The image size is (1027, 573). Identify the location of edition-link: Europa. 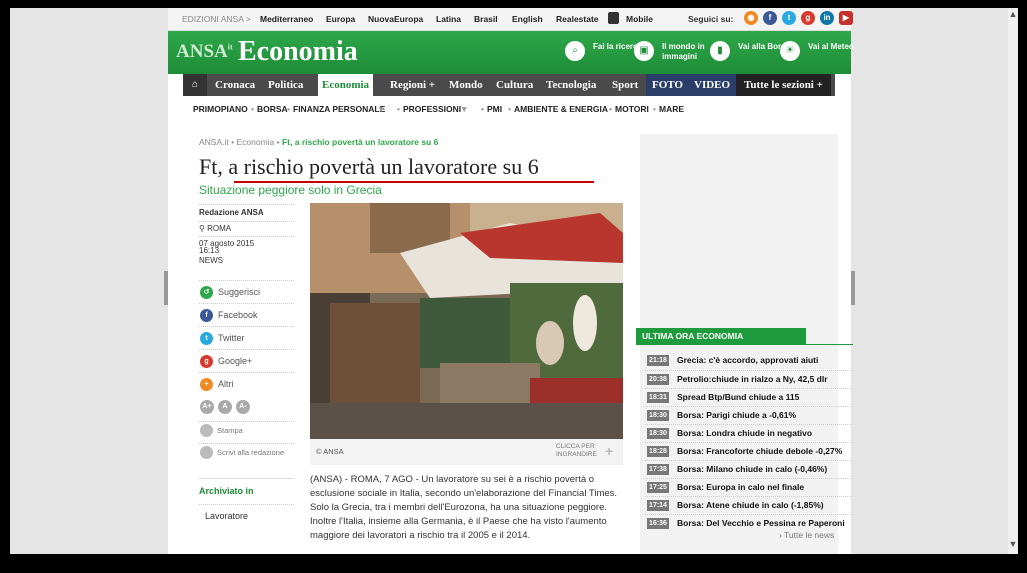
(340, 19).